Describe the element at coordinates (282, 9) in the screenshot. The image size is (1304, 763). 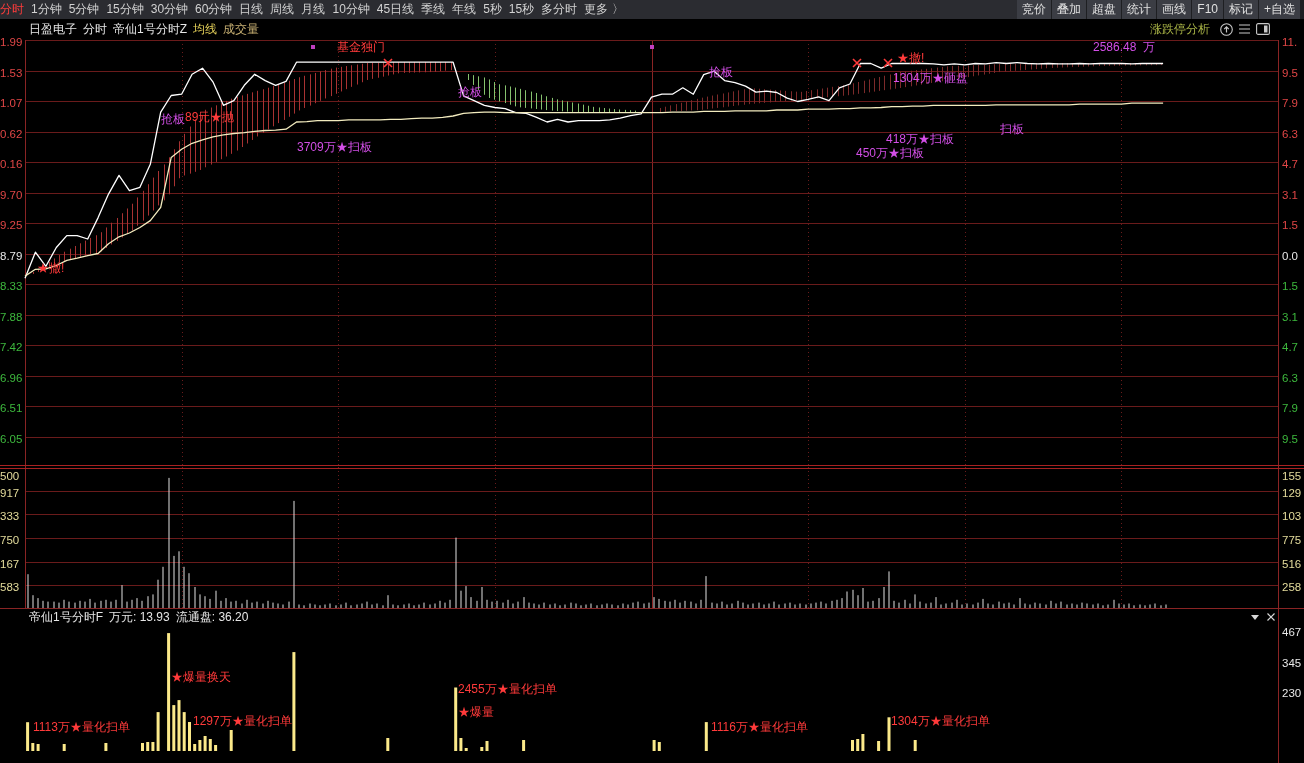
I see `period-tab: 周线` at that location.